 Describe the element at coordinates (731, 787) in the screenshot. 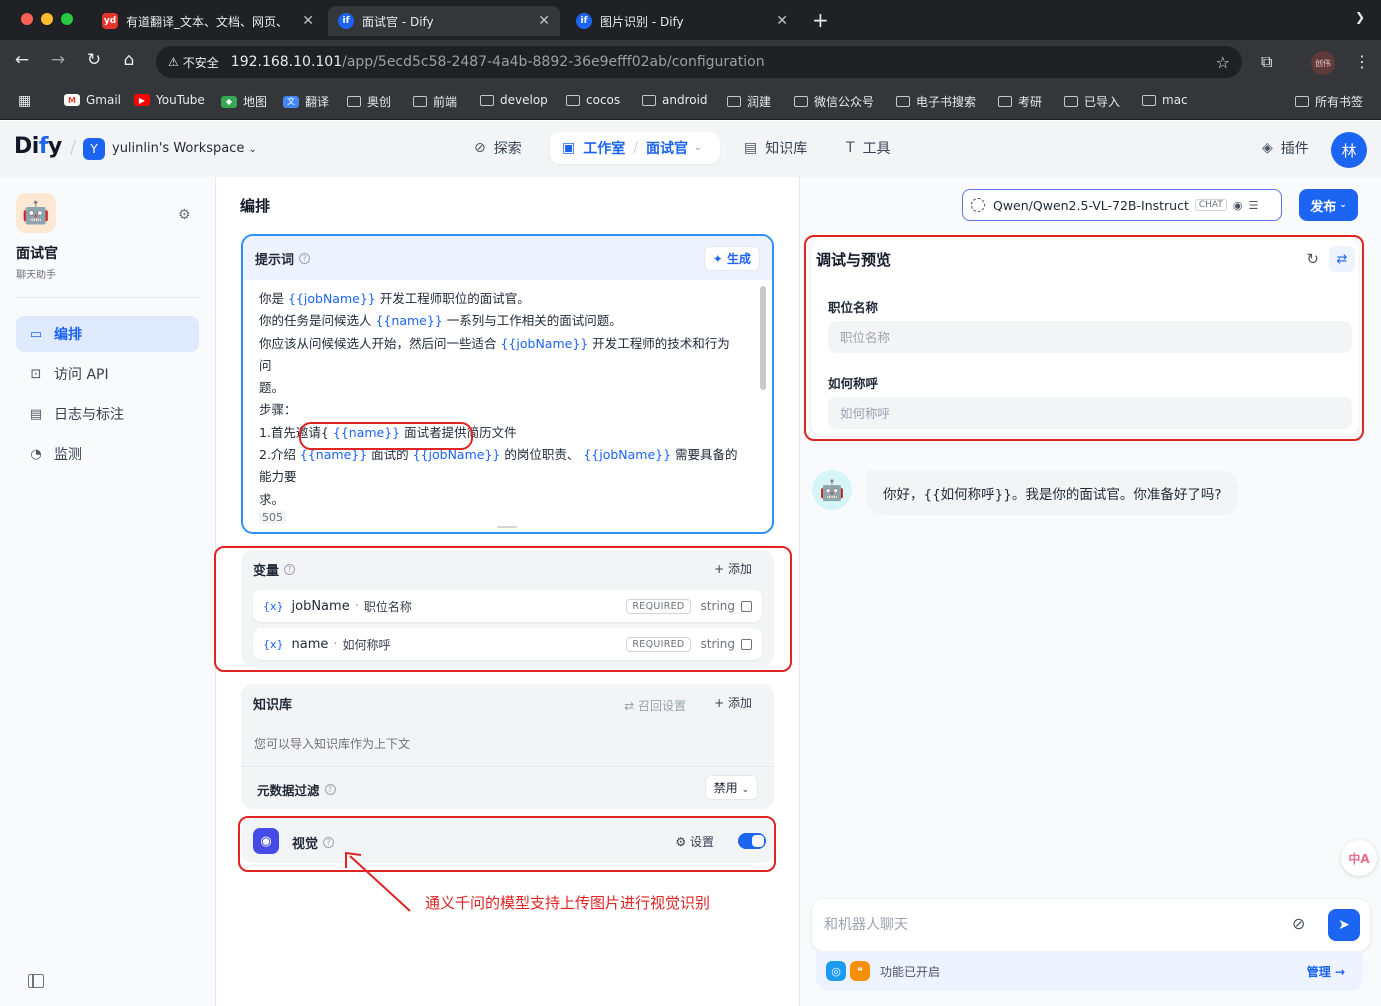

I see `metadata-filter-select: 禁用 ⌄` at that location.